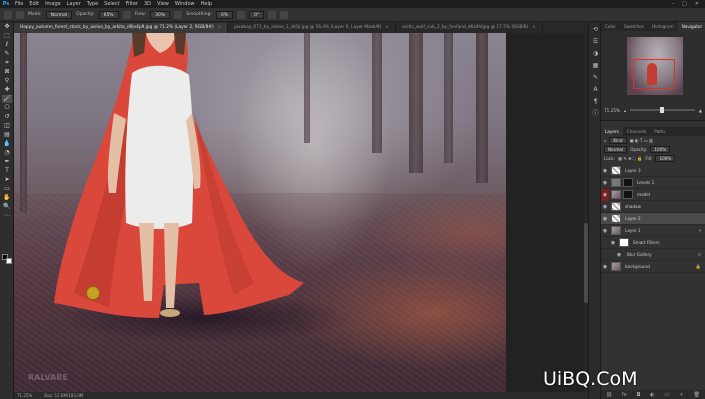 Image resolution: width=705 pixels, height=399 pixels. What do you see at coordinates (7, 36) in the screenshot?
I see `marquee-tool-icon: ⬚` at bounding box center [7, 36].